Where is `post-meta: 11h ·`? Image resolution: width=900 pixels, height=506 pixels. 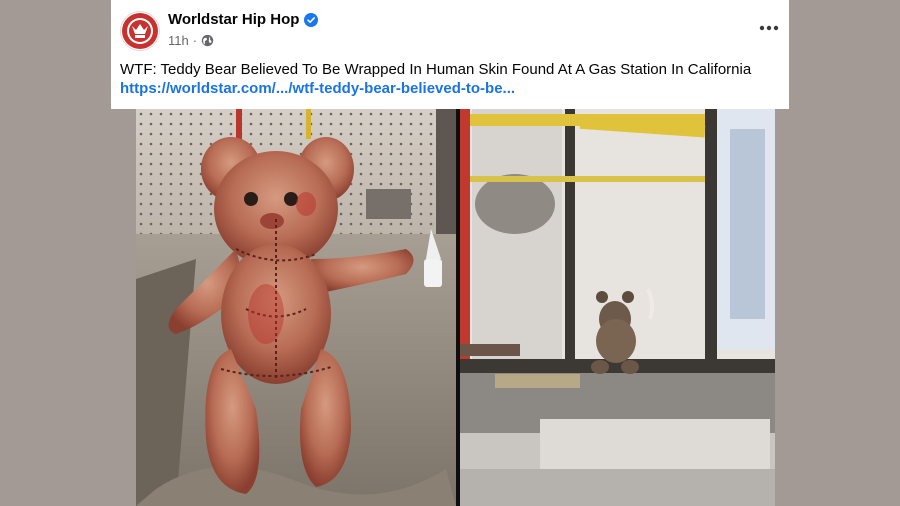
post-meta: 11h · is located at coordinates (191, 40).